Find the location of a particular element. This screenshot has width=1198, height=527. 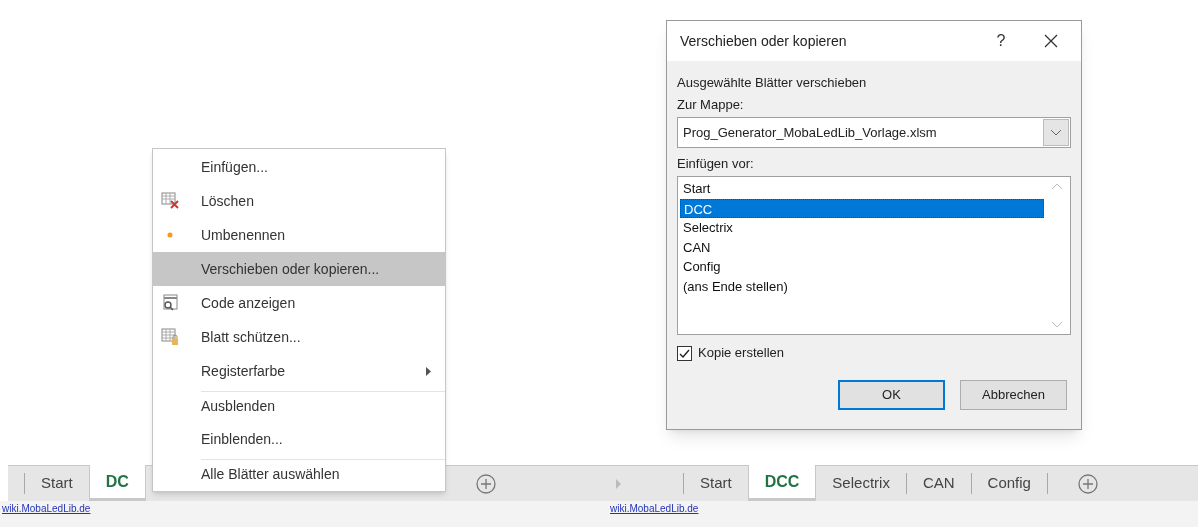

list-item: (ans Ende stellen) is located at coordinates (862, 286).